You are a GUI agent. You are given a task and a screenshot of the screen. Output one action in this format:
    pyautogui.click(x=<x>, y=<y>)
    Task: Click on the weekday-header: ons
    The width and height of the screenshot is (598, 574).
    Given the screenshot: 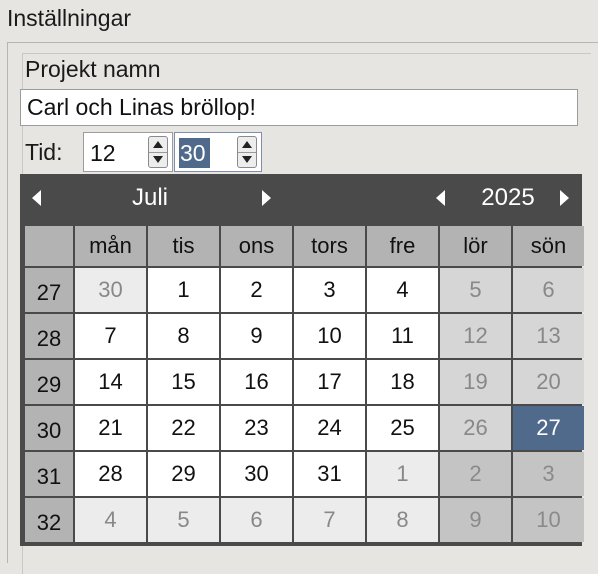 What is the action you would take?
    pyautogui.click(x=256, y=246)
    